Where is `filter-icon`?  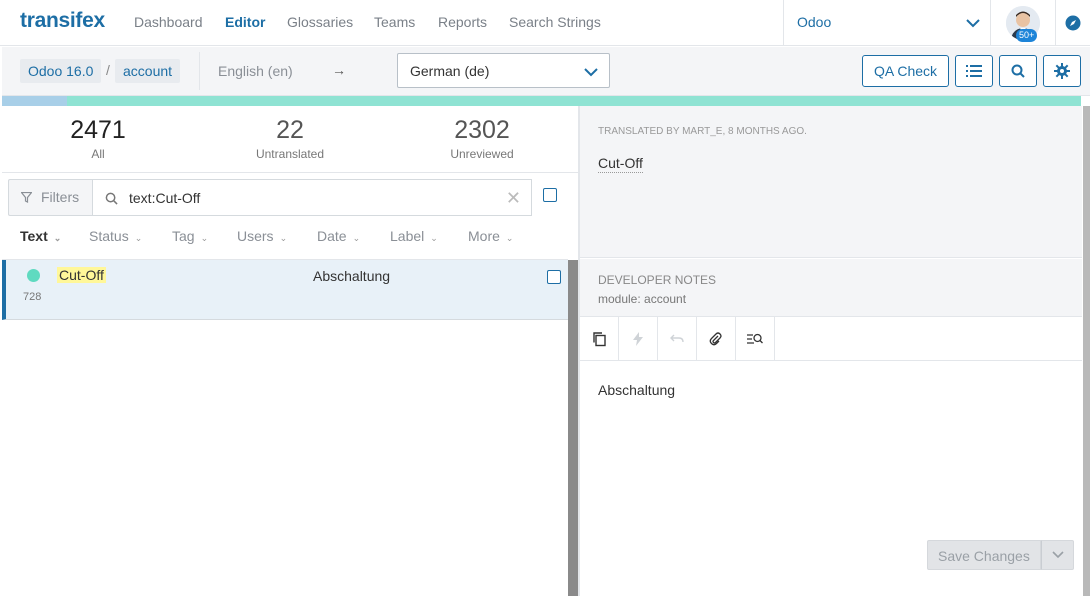
filter-icon is located at coordinates (26, 197).